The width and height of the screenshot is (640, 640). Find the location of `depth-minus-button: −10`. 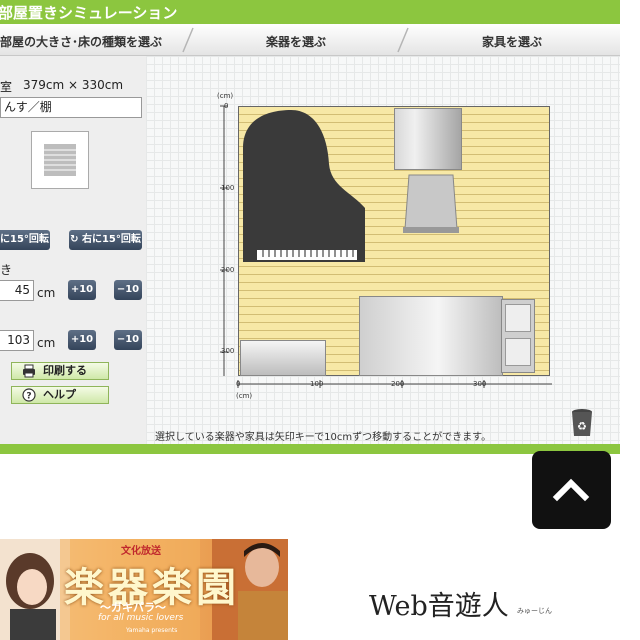

depth-minus-button: −10 is located at coordinates (128, 340).